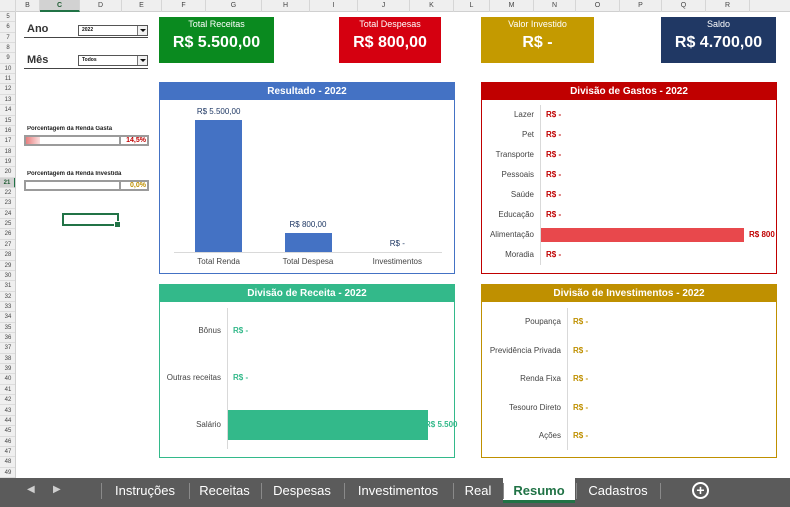  What do you see at coordinates (7, 442) in the screenshot?
I see `row-header-46: 46` at bounding box center [7, 442].